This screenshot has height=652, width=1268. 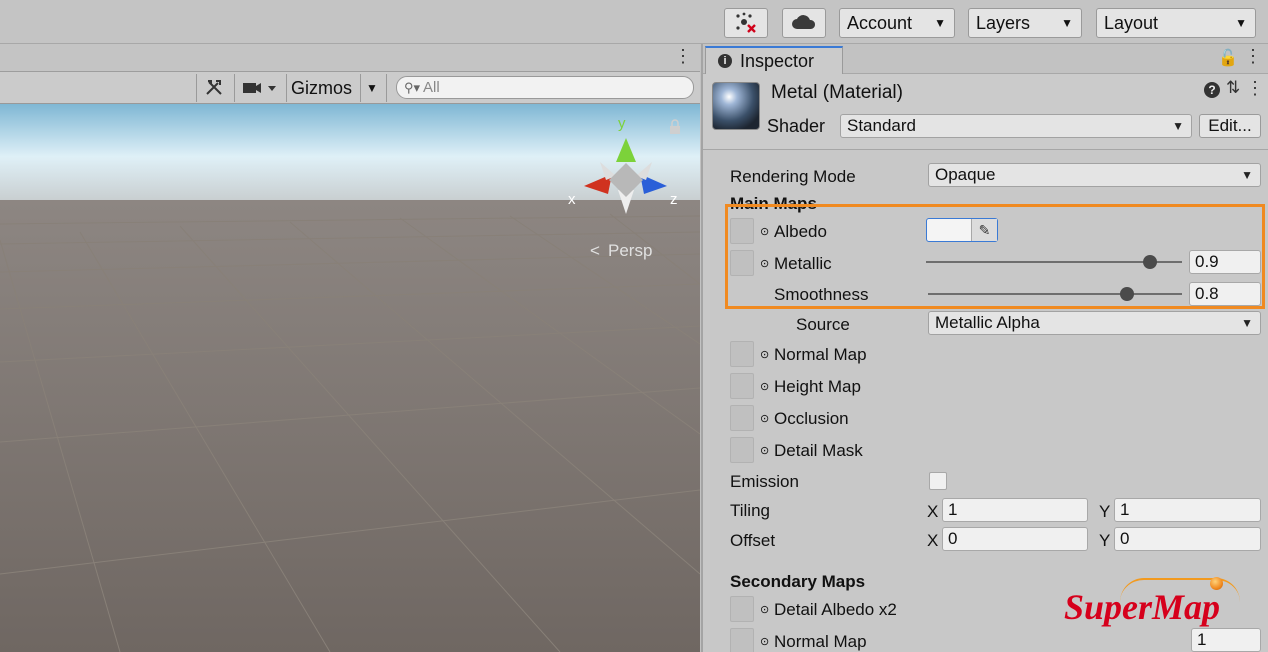 What do you see at coordinates (1131, 23) in the screenshot?
I see `layout-label: Layout` at bounding box center [1131, 23].